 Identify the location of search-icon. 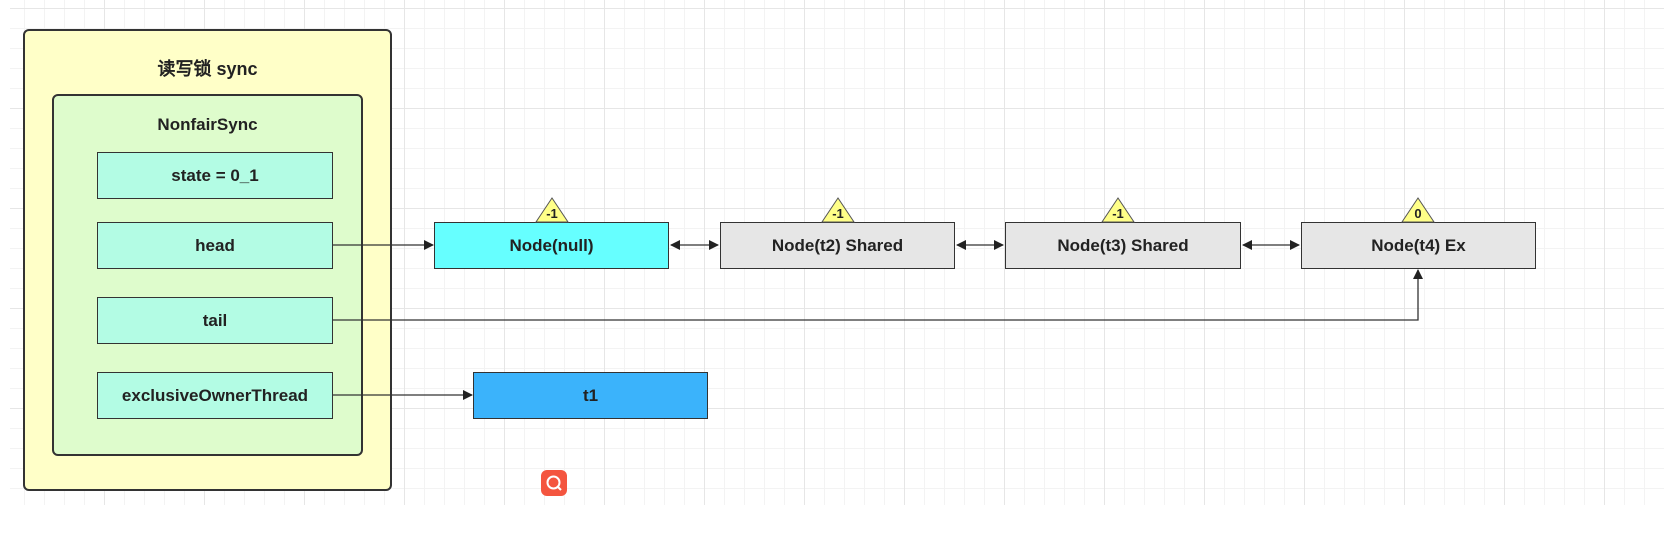
(554, 483).